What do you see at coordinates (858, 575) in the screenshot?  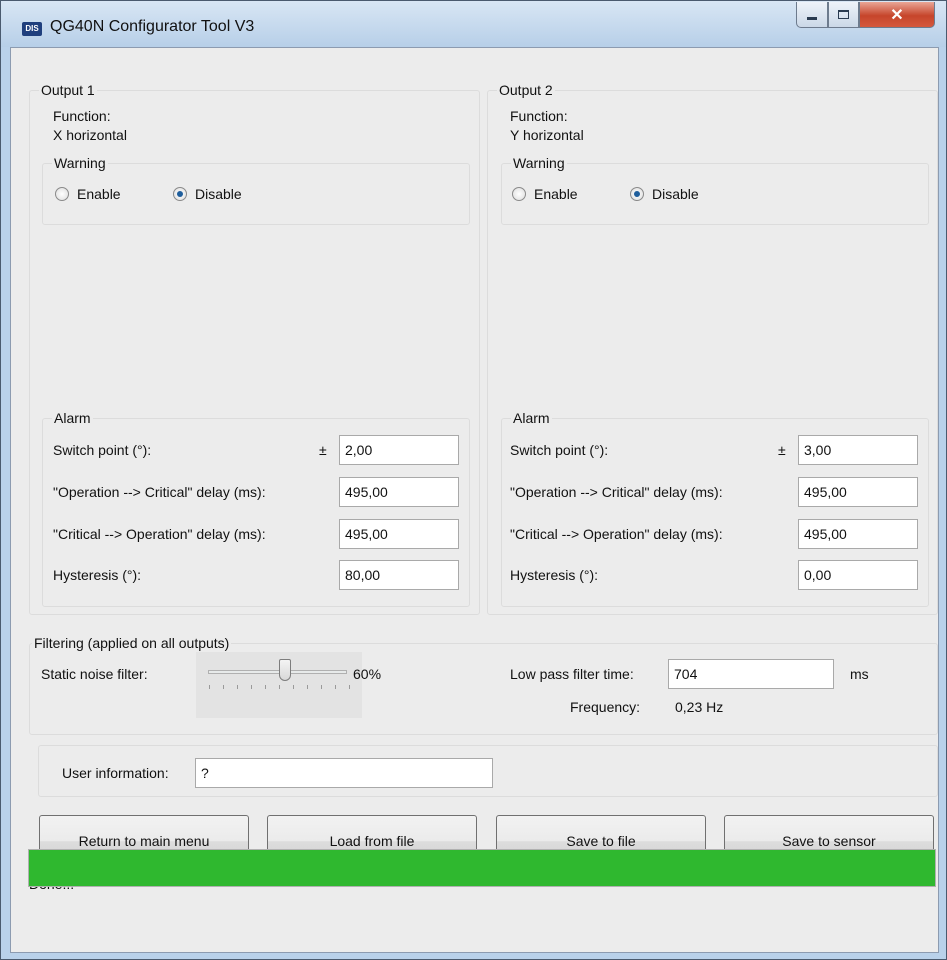 I see `output2-hysteresis-input: 0,00` at bounding box center [858, 575].